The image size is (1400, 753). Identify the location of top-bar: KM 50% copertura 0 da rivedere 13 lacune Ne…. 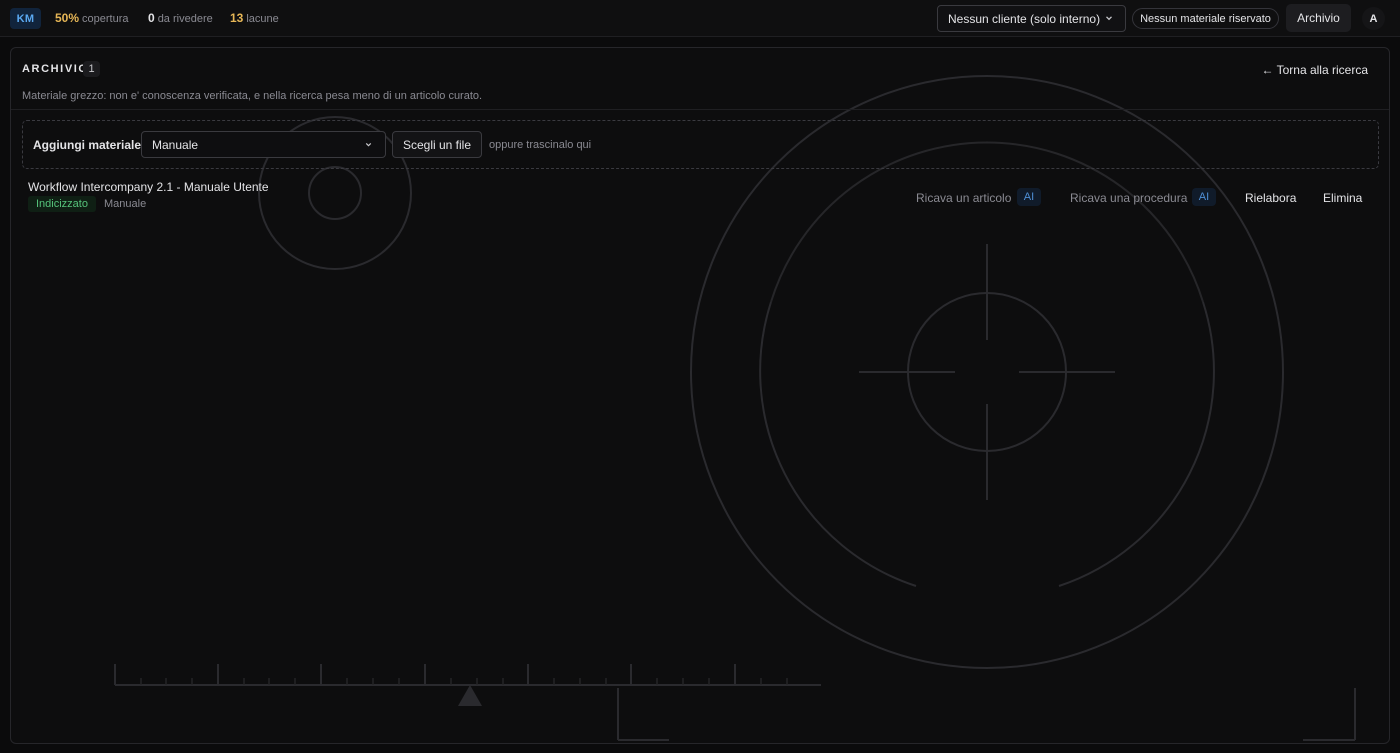
(700, 18).